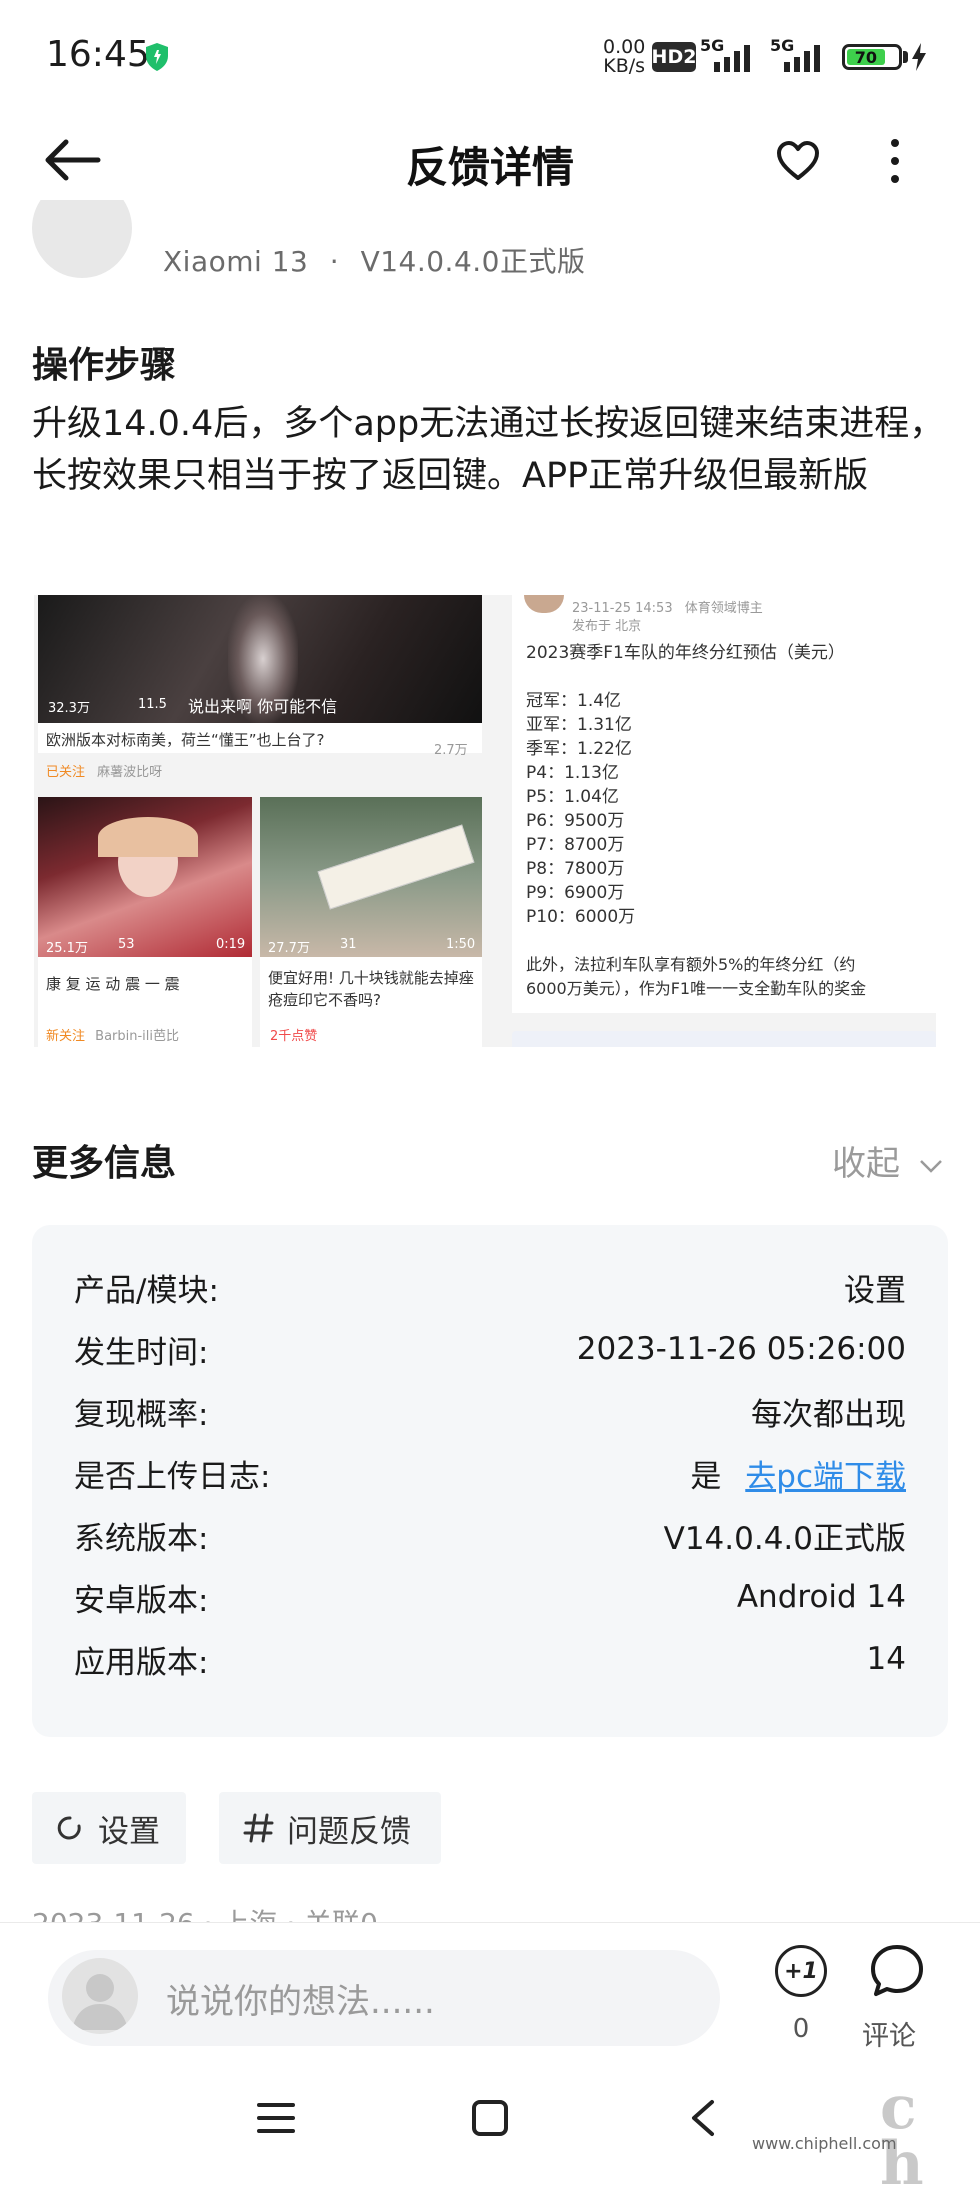 This screenshot has height=2199, width=980. I want to click on battery-level: 70, so click(866, 57).